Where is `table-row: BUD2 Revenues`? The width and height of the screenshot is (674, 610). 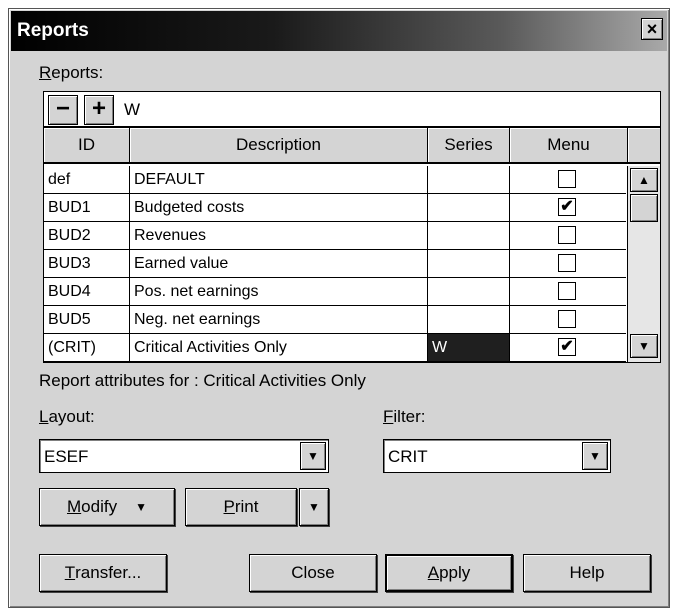 table-row: BUD2 Revenues is located at coordinates (335, 236).